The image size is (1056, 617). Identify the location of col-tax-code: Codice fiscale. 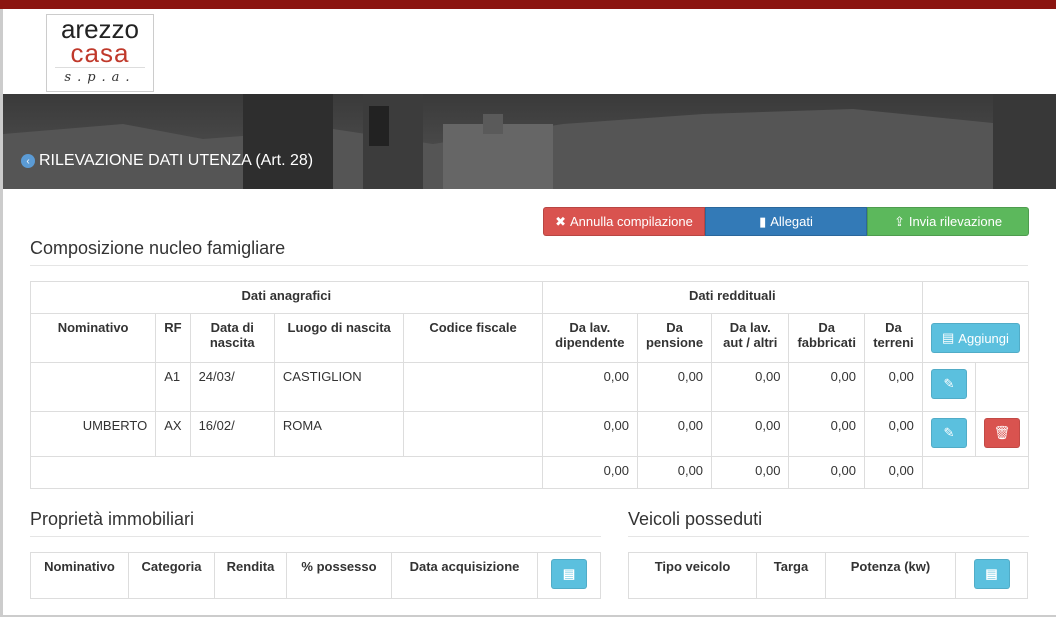
(473, 338).